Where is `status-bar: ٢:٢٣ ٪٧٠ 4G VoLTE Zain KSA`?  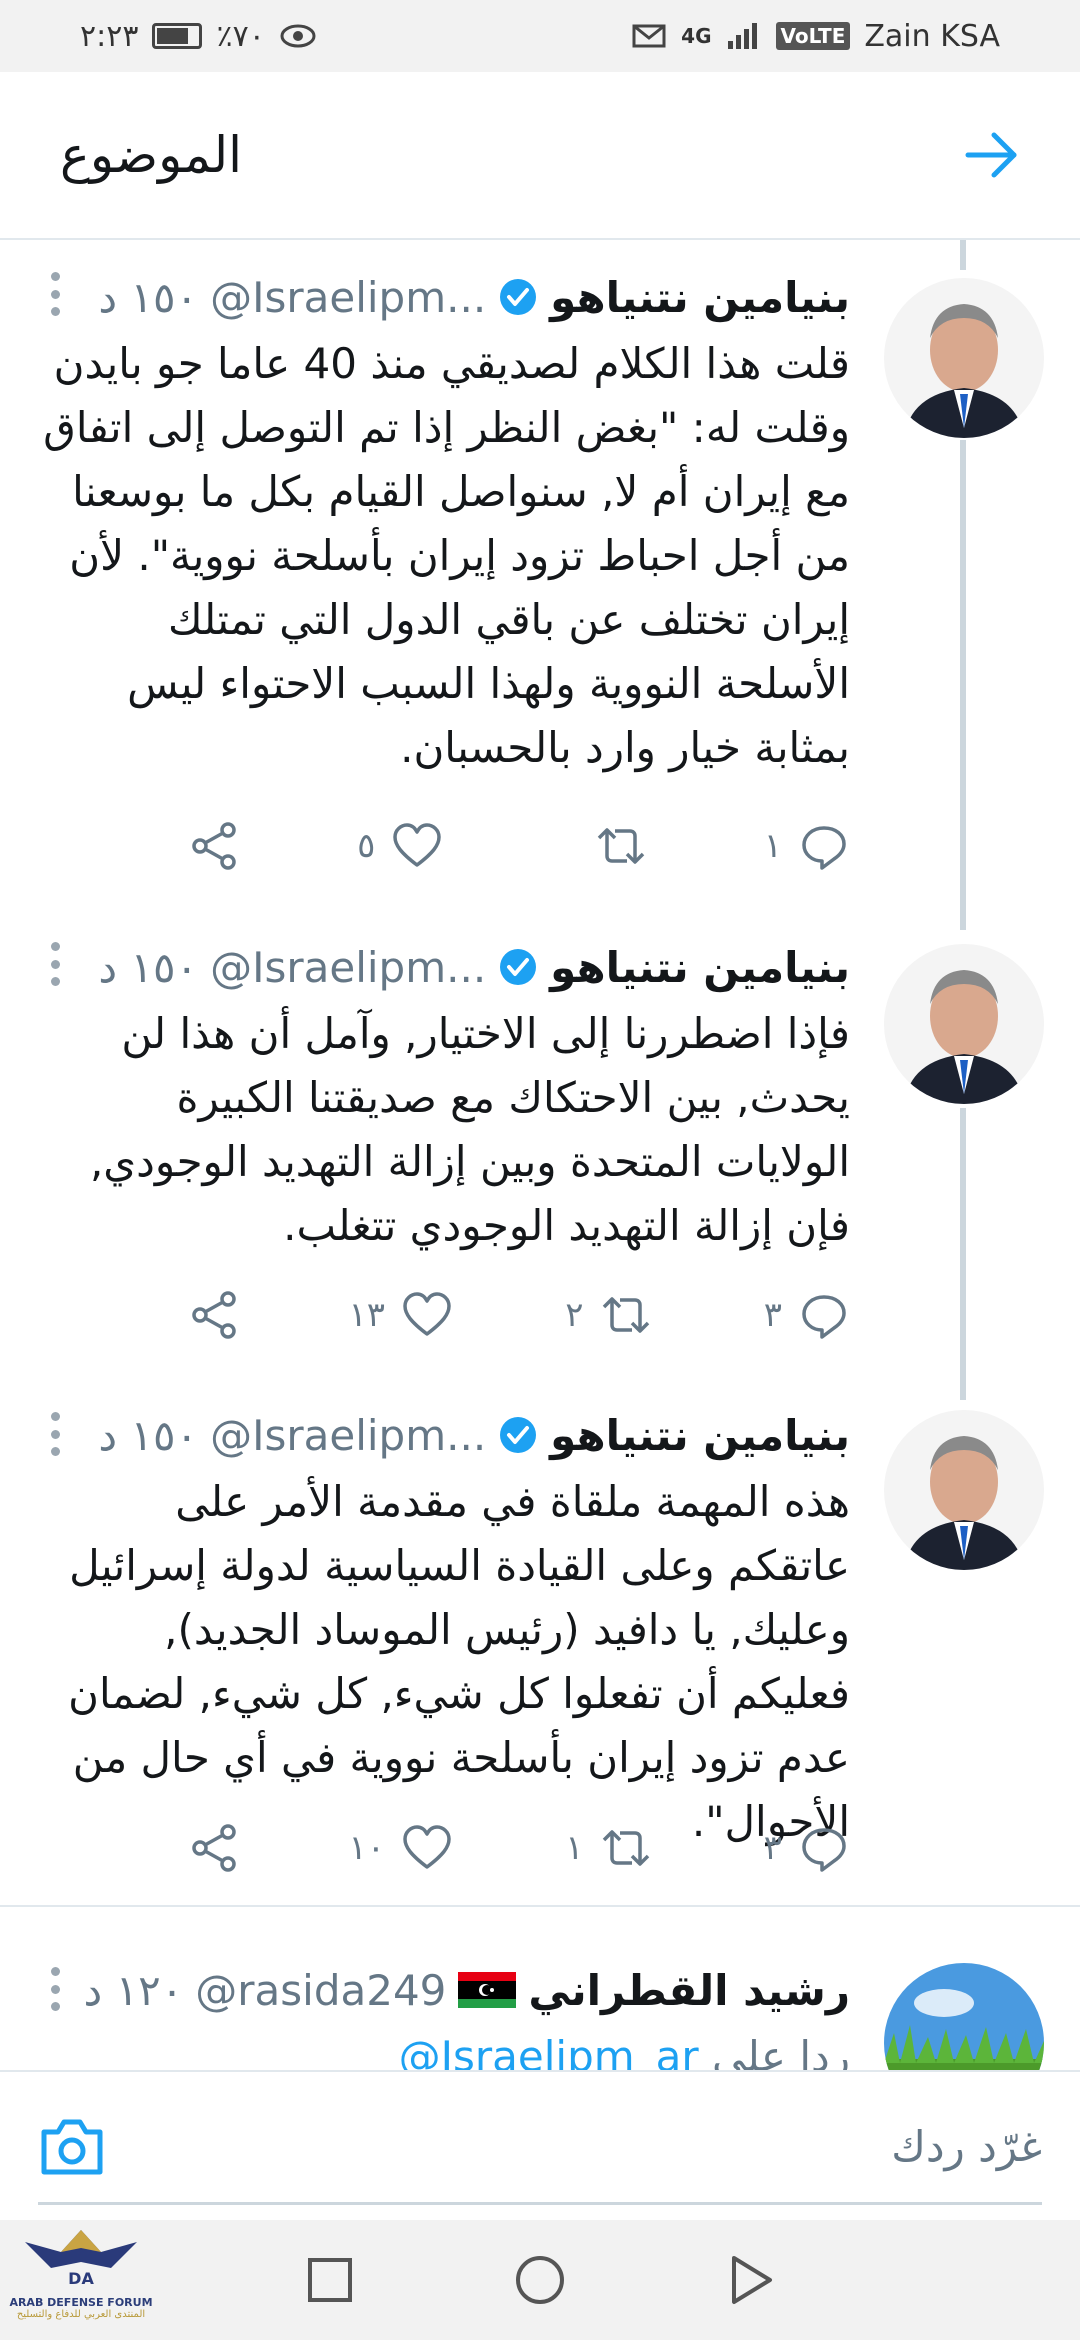
status-bar: ٢:٢٣ ٪٧٠ 4G VoLTE Zain KSA is located at coordinates (540, 36).